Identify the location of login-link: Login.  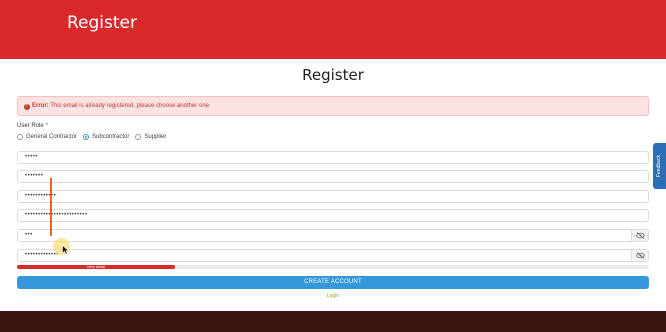
(333, 296).